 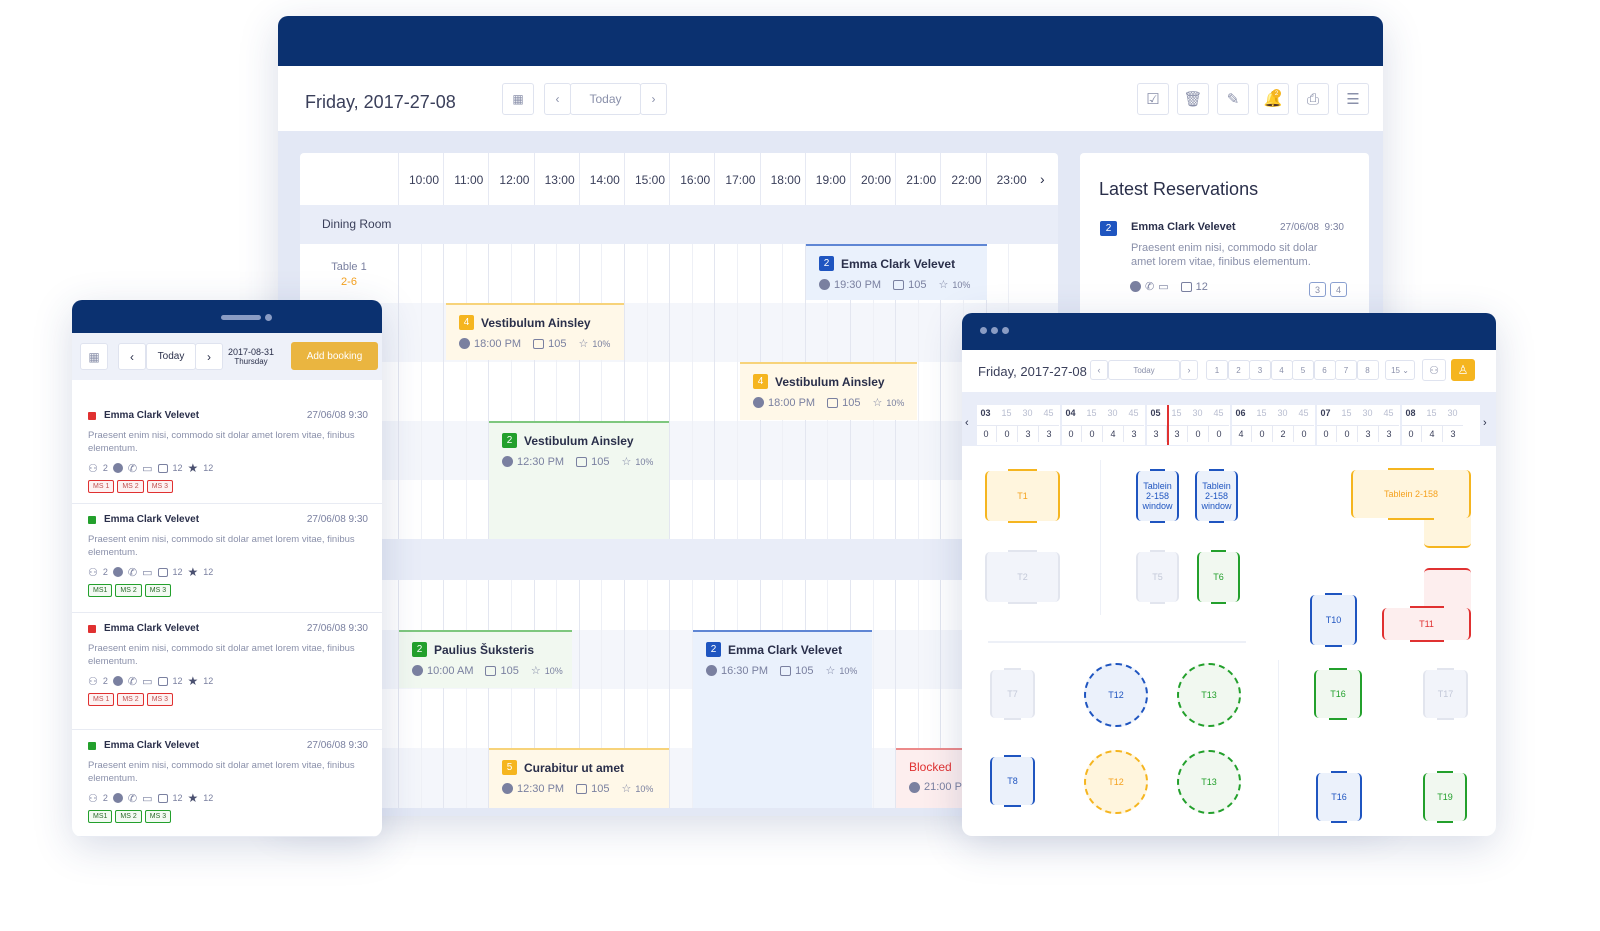 I want to click on hour-scroll-right-button: ›, so click(x=1042, y=179).